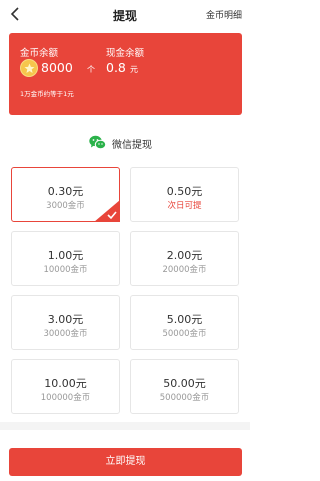 This screenshot has height=481, width=320. I want to click on option-0.30: 0.30元 3000金币, so click(65, 194).